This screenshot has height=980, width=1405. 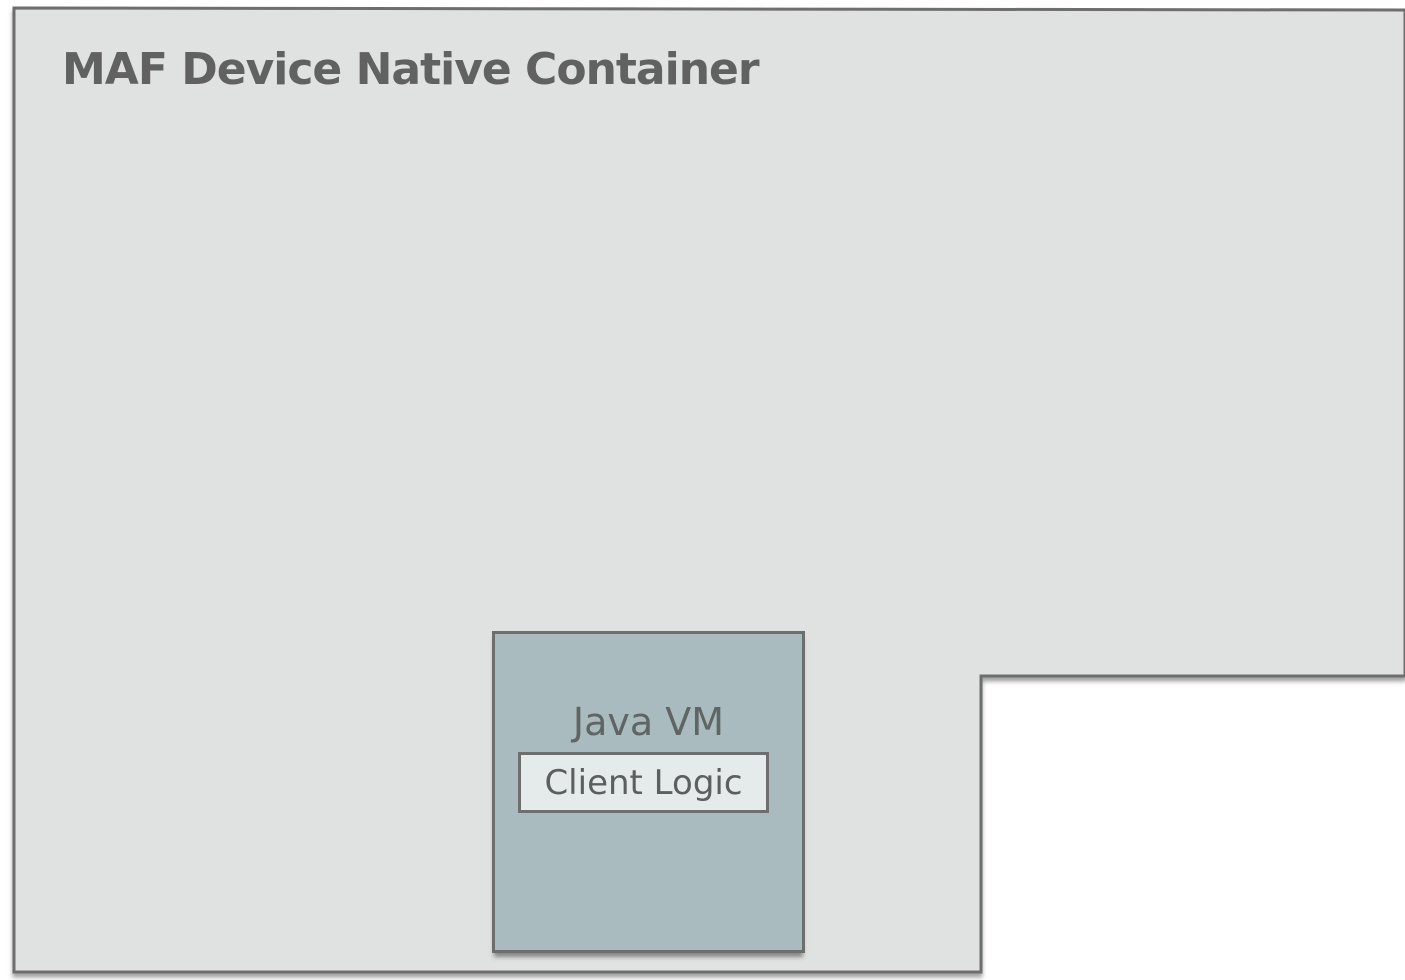 I want to click on client-logic-box: Client Logic, so click(x=643, y=782).